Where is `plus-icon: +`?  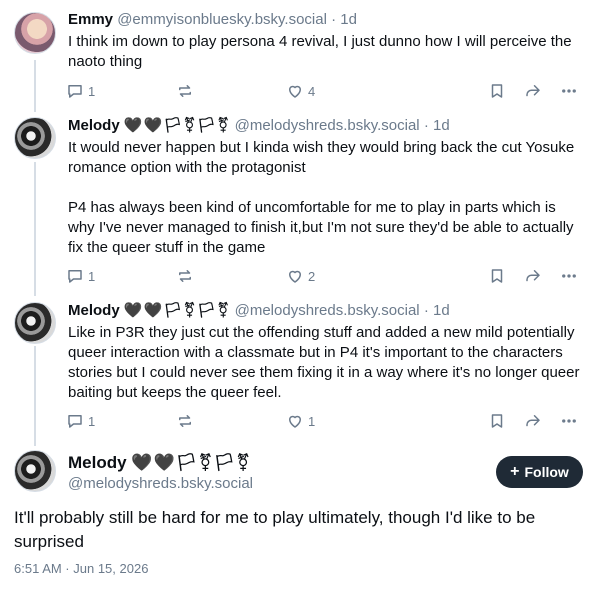 plus-icon: + is located at coordinates (515, 471).